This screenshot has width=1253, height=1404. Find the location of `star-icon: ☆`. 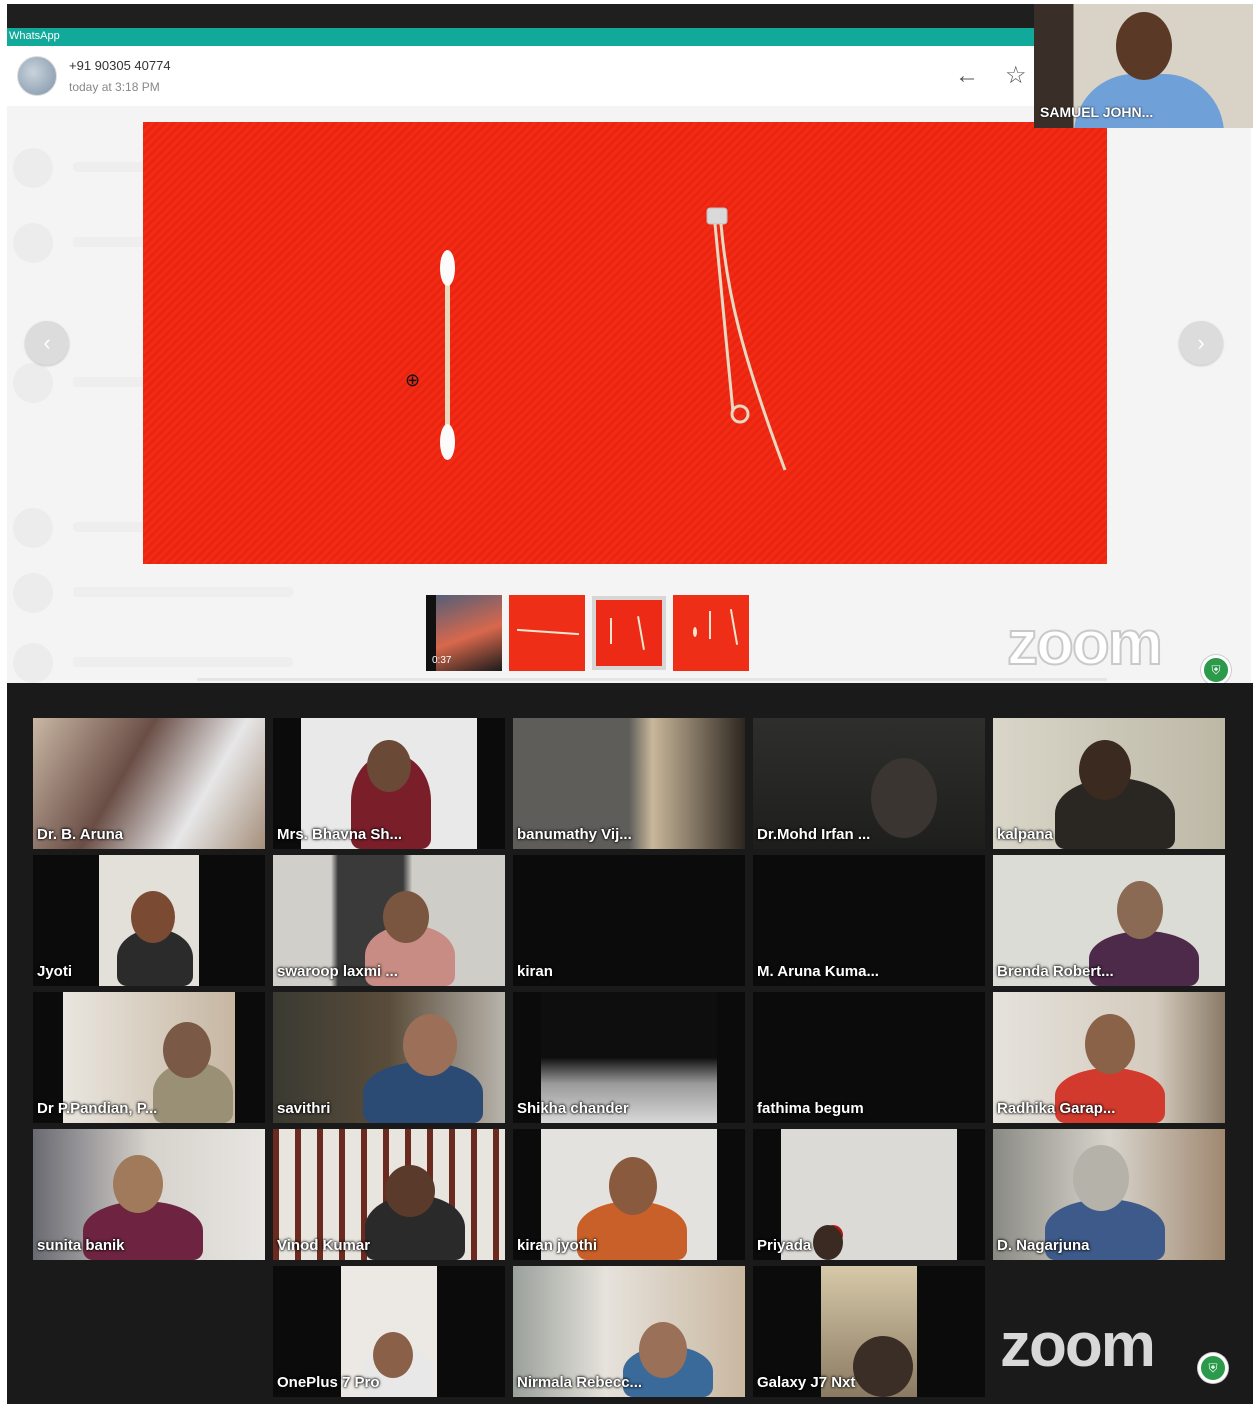

star-icon: ☆ is located at coordinates (1016, 75).